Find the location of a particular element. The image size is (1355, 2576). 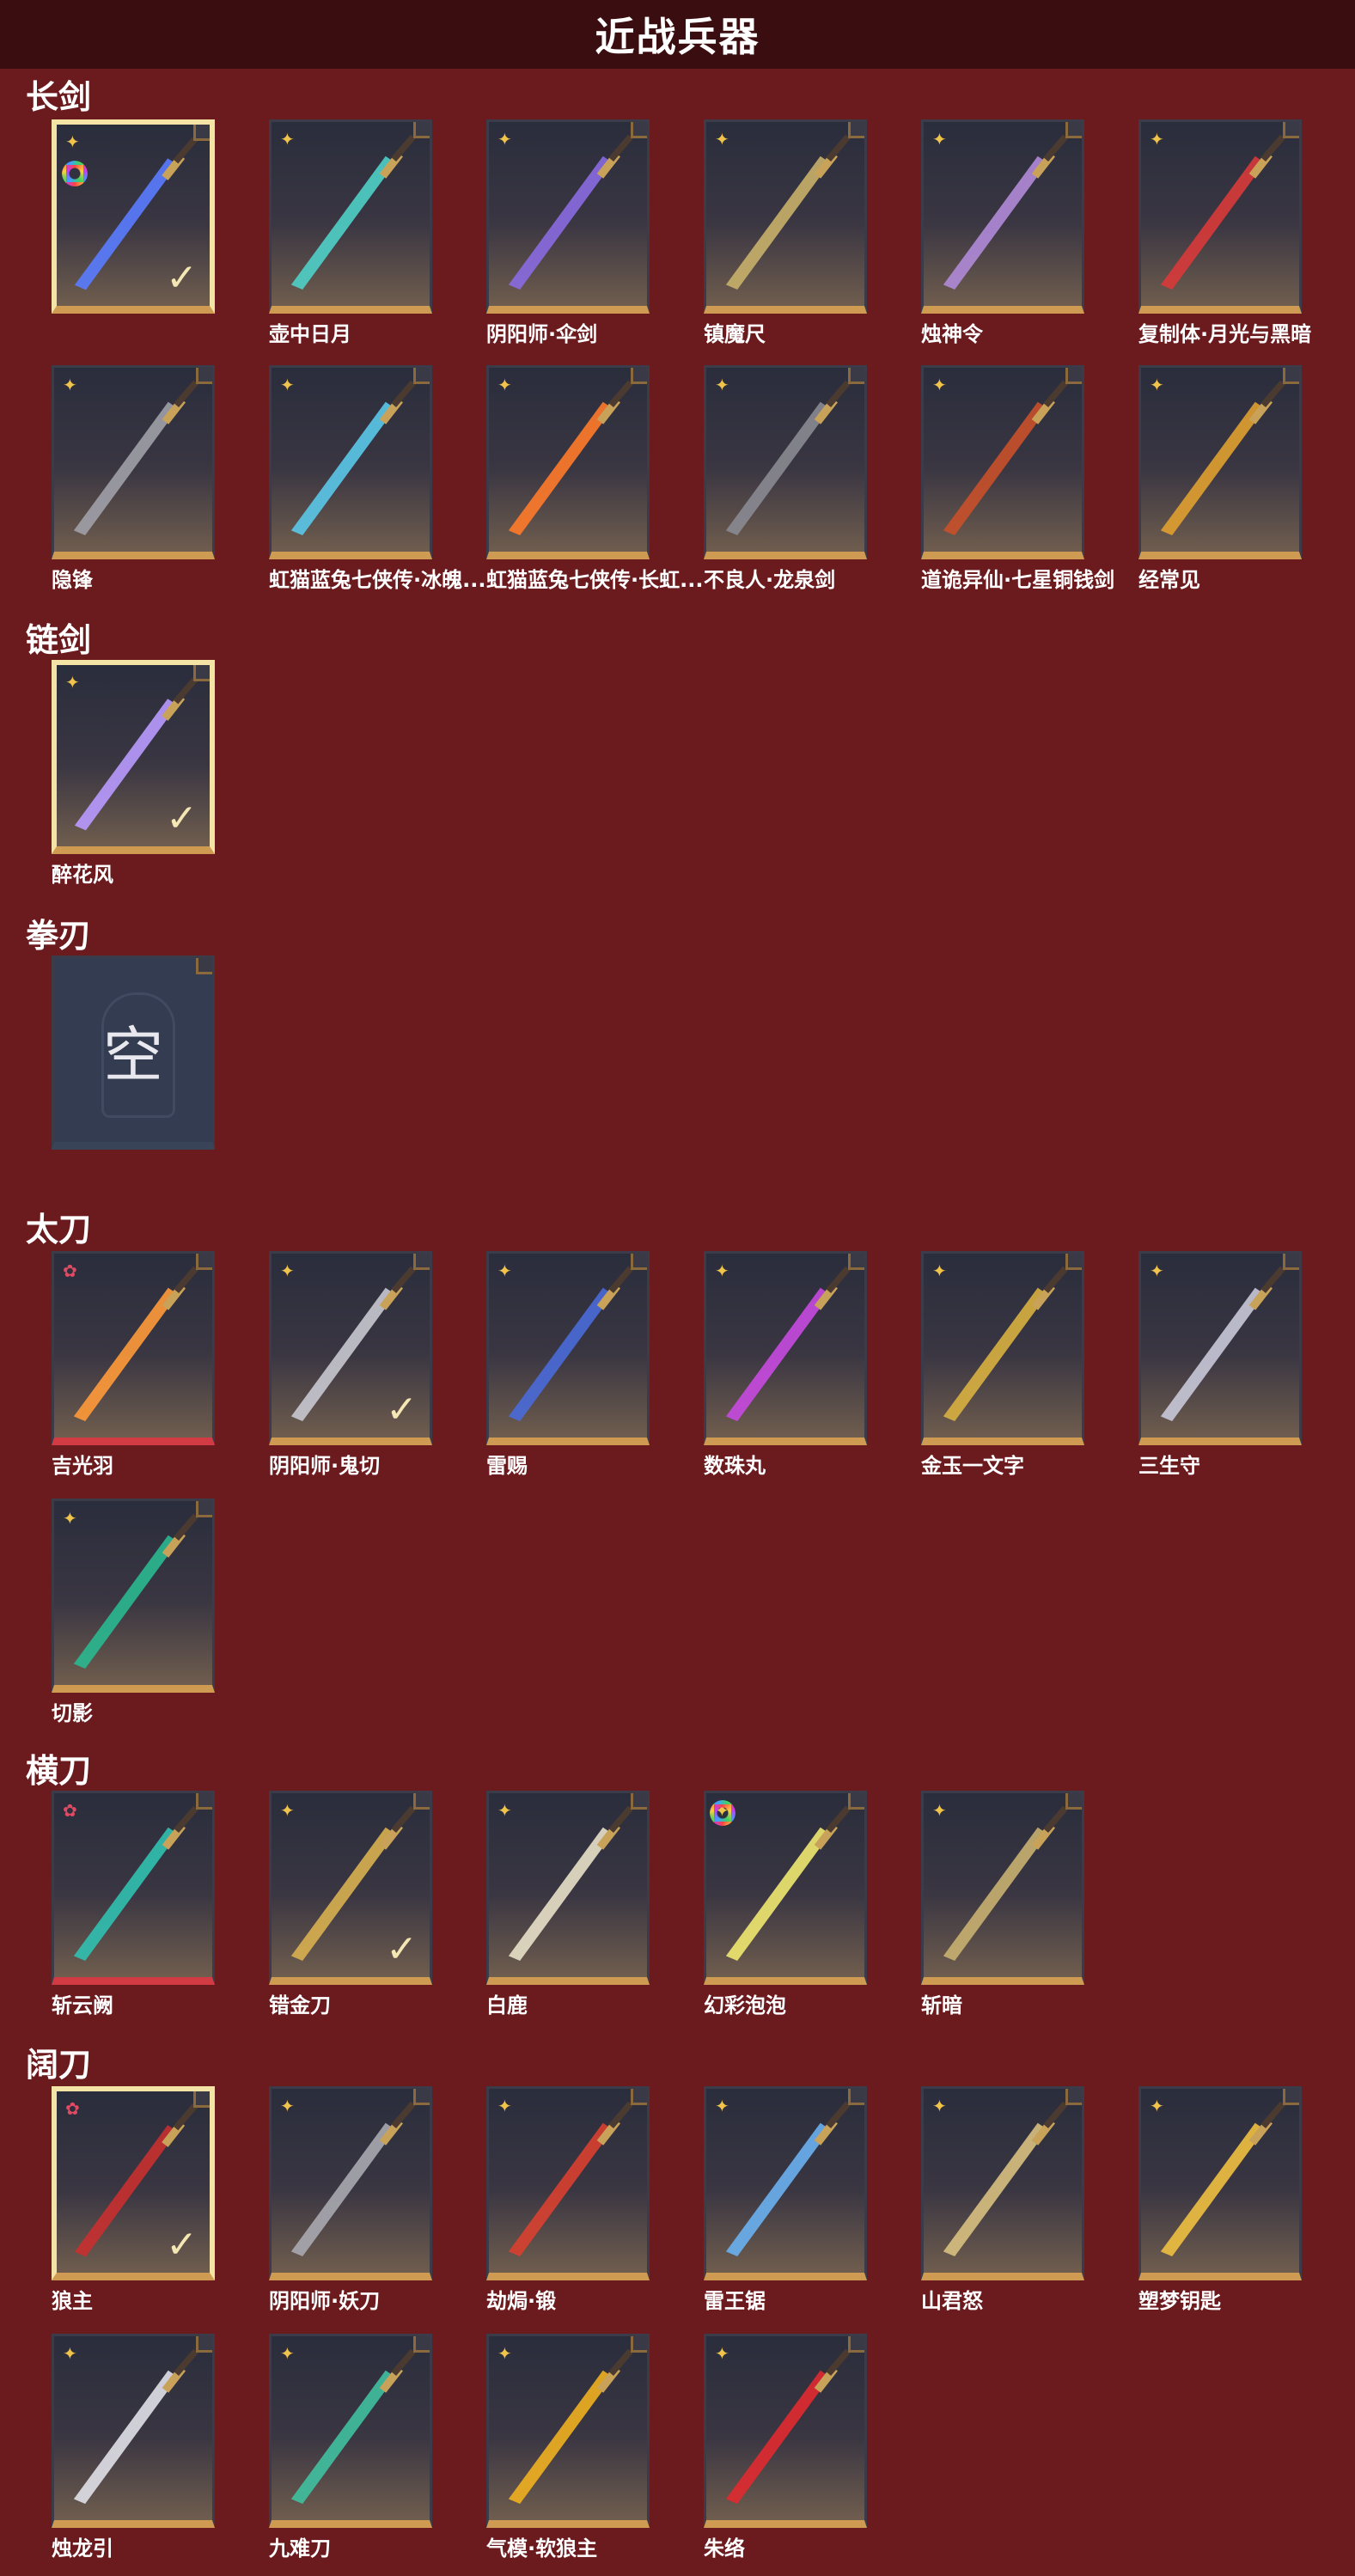

weapon-card: ✿ ✓ is located at coordinates (133, 2183).